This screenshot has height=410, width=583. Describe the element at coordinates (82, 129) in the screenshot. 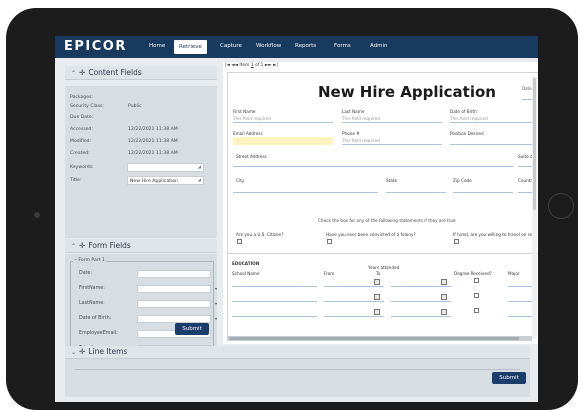

I see `accessed-label: Accessed:` at that location.